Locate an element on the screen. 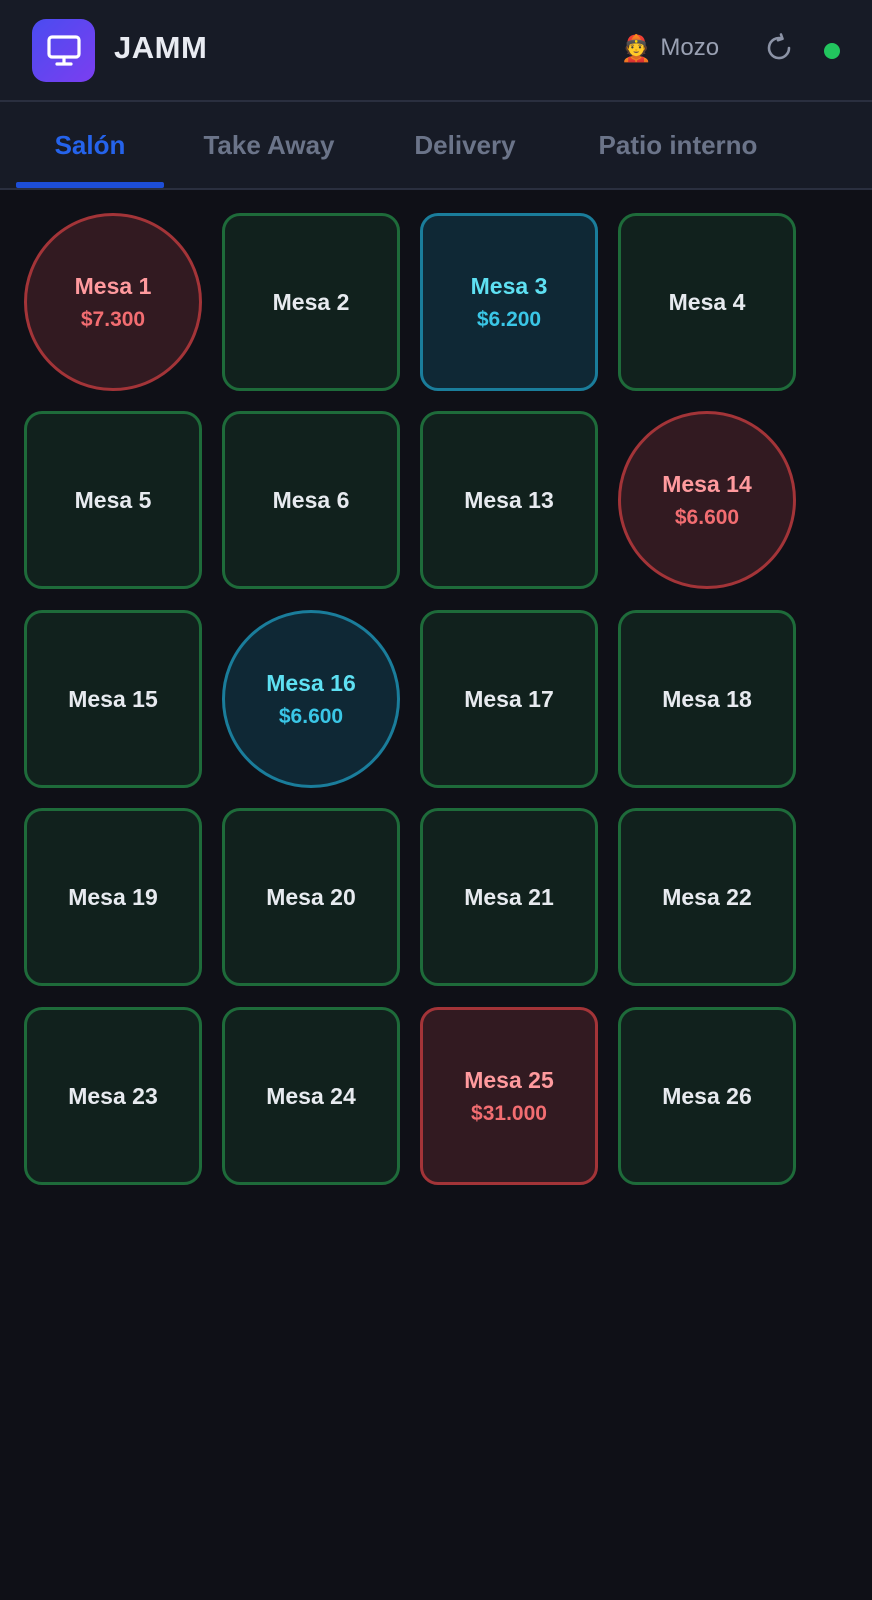 Image resolution: width=872 pixels, height=1600 pixels. table-card: Mesa 14 $6.600 is located at coordinates (707, 500).